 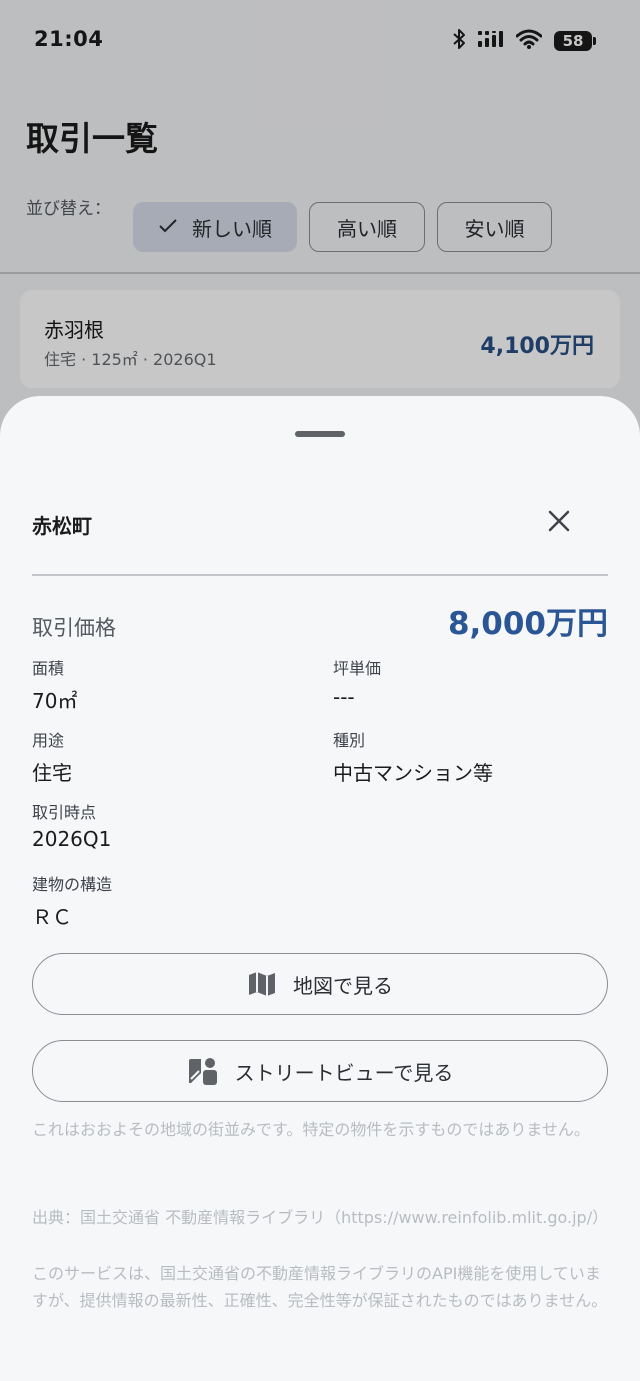 What do you see at coordinates (320, 575) in the screenshot?
I see `divider` at bounding box center [320, 575].